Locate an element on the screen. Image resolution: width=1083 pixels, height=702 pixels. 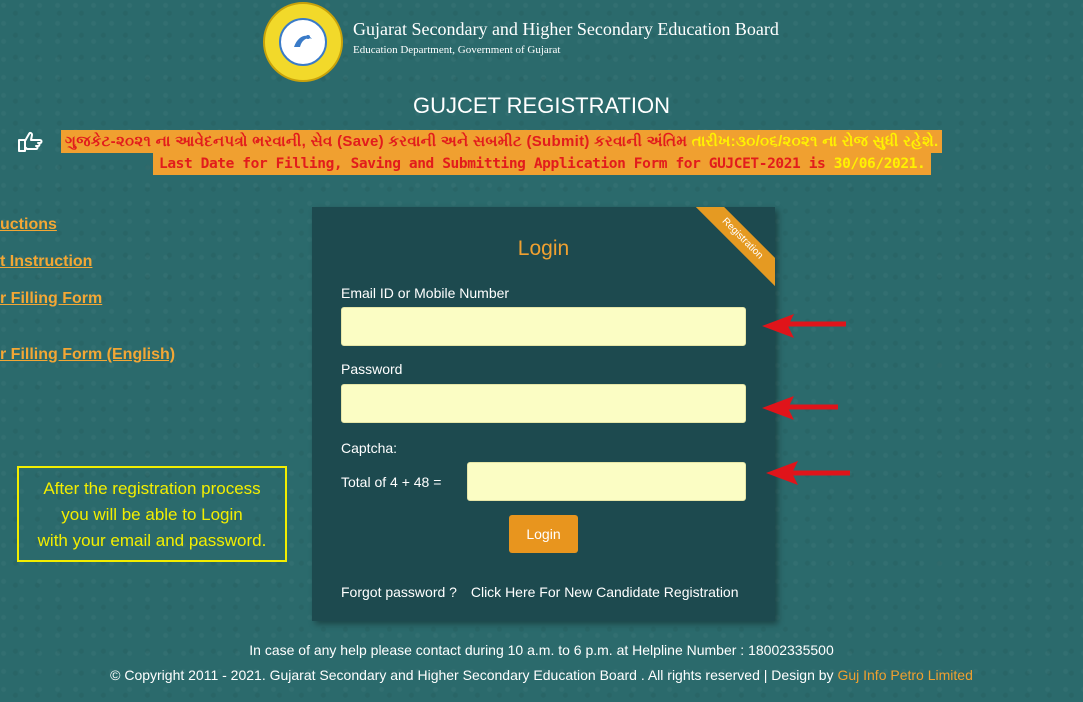
side-link-instructions: uctions is located at coordinates (28, 225).